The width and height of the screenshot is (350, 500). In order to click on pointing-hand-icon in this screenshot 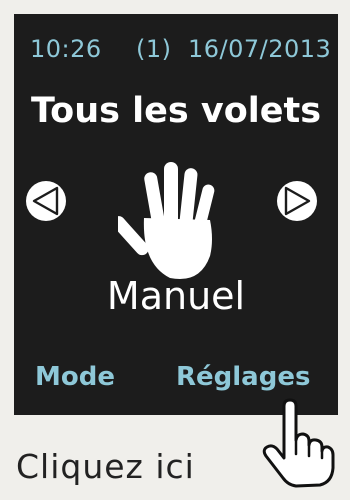, I will do `click(298, 443)`.